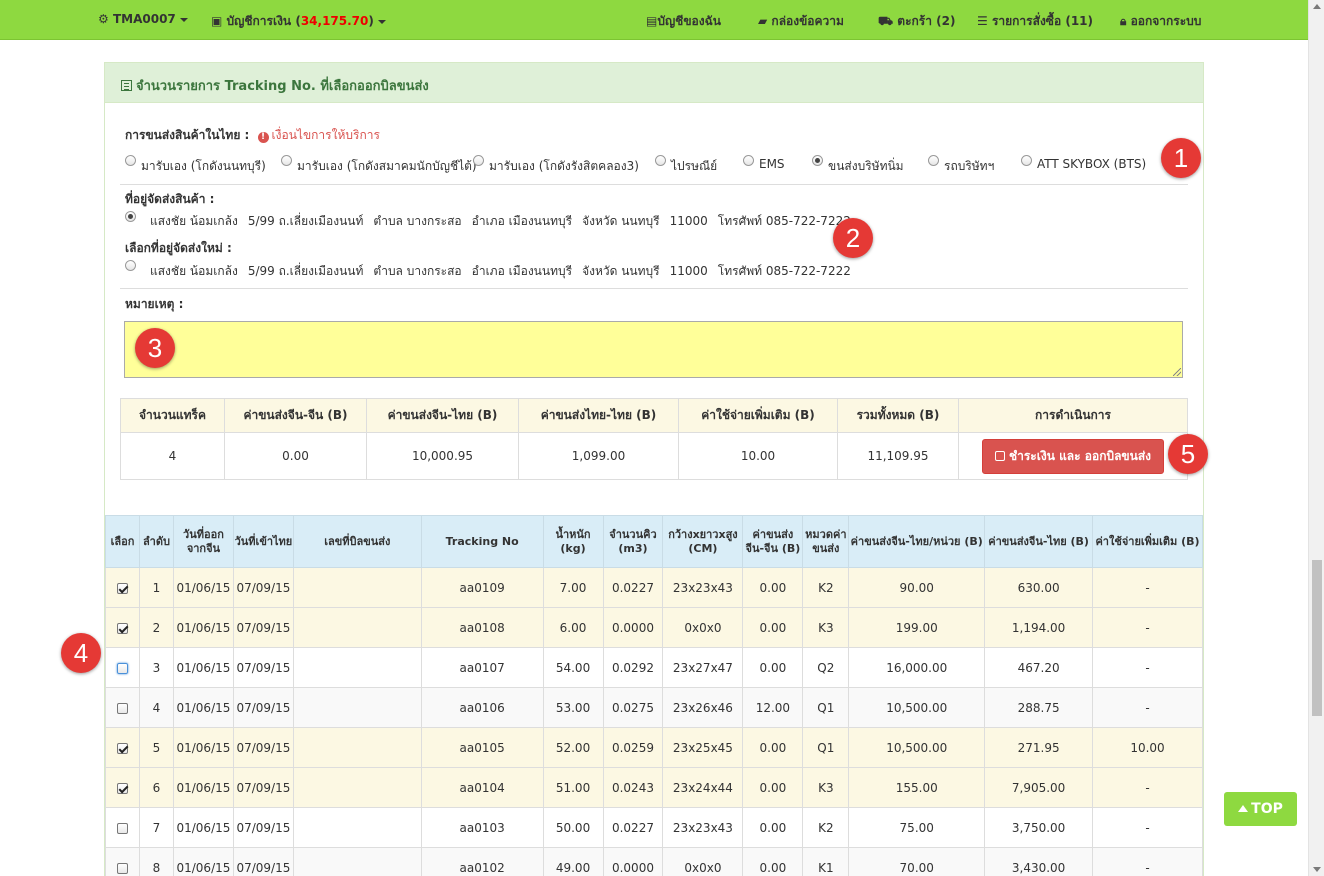 This screenshot has height=876, width=1324. What do you see at coordinates (172, 415) in the screenshot?
I see `summary-header: จำนวนแทร็ค` at bounding box center [172, 415].